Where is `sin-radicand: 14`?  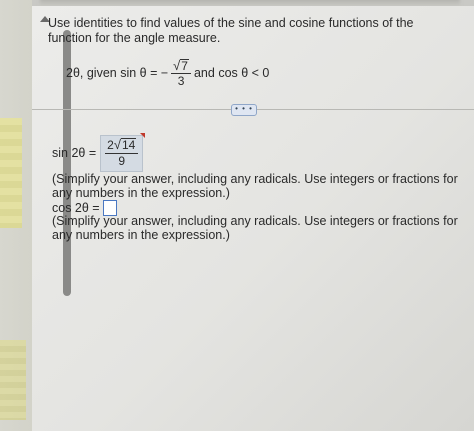
sin-radicand: 14 is located at coordinates (128, 144).